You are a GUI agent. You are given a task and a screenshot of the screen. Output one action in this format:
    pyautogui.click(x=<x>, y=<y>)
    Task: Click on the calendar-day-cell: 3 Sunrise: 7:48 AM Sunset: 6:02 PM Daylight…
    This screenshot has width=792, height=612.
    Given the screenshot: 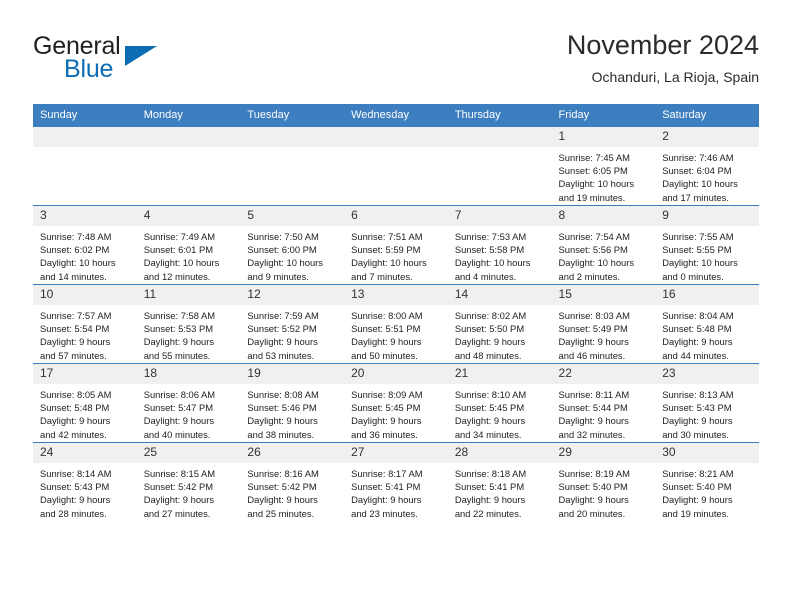 What is the action you would take?
    pyautogui.click(x=85, y=245)
    